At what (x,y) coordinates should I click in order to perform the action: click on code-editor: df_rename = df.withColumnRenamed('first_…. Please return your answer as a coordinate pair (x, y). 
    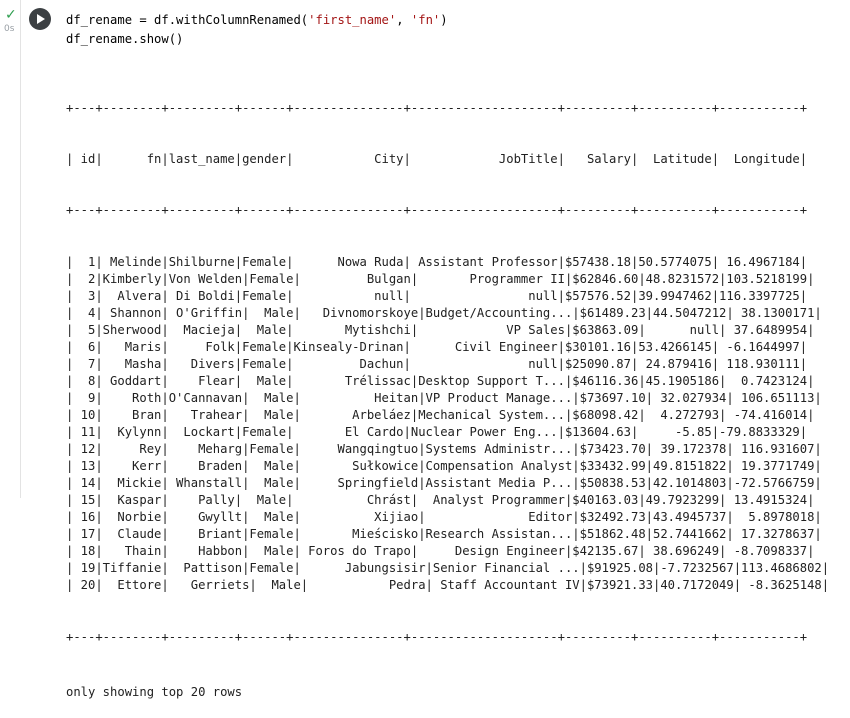
    Looking at the image, I should click on (257, 30).